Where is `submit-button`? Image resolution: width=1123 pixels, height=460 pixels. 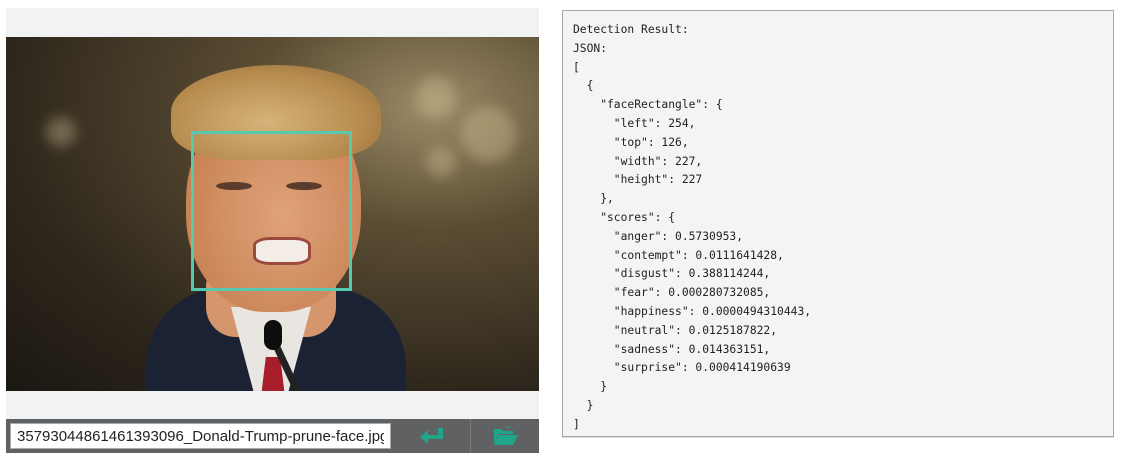
submit-button is located at coordinates (432, 436).